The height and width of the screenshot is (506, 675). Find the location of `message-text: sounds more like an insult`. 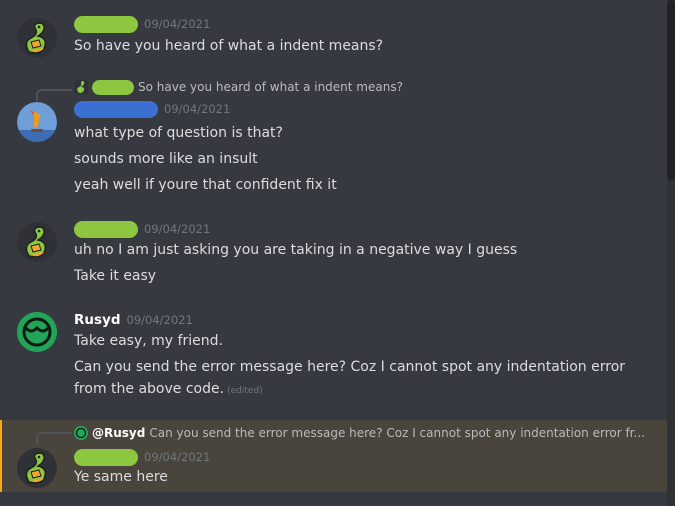

message-text: sounds more like an insult is located at coordinates (166, 159).